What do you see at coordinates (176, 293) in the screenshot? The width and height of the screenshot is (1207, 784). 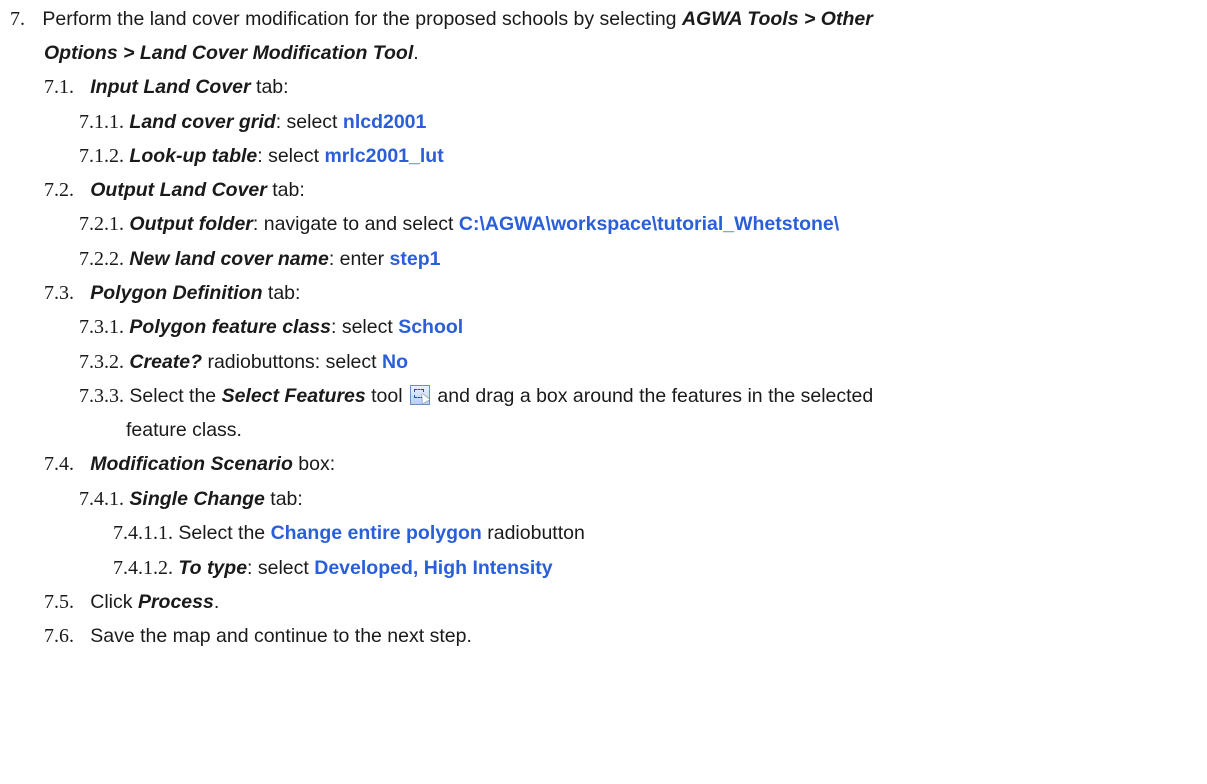 I see `tab-name: Polygon Definition` at bounding box center [176, 293].